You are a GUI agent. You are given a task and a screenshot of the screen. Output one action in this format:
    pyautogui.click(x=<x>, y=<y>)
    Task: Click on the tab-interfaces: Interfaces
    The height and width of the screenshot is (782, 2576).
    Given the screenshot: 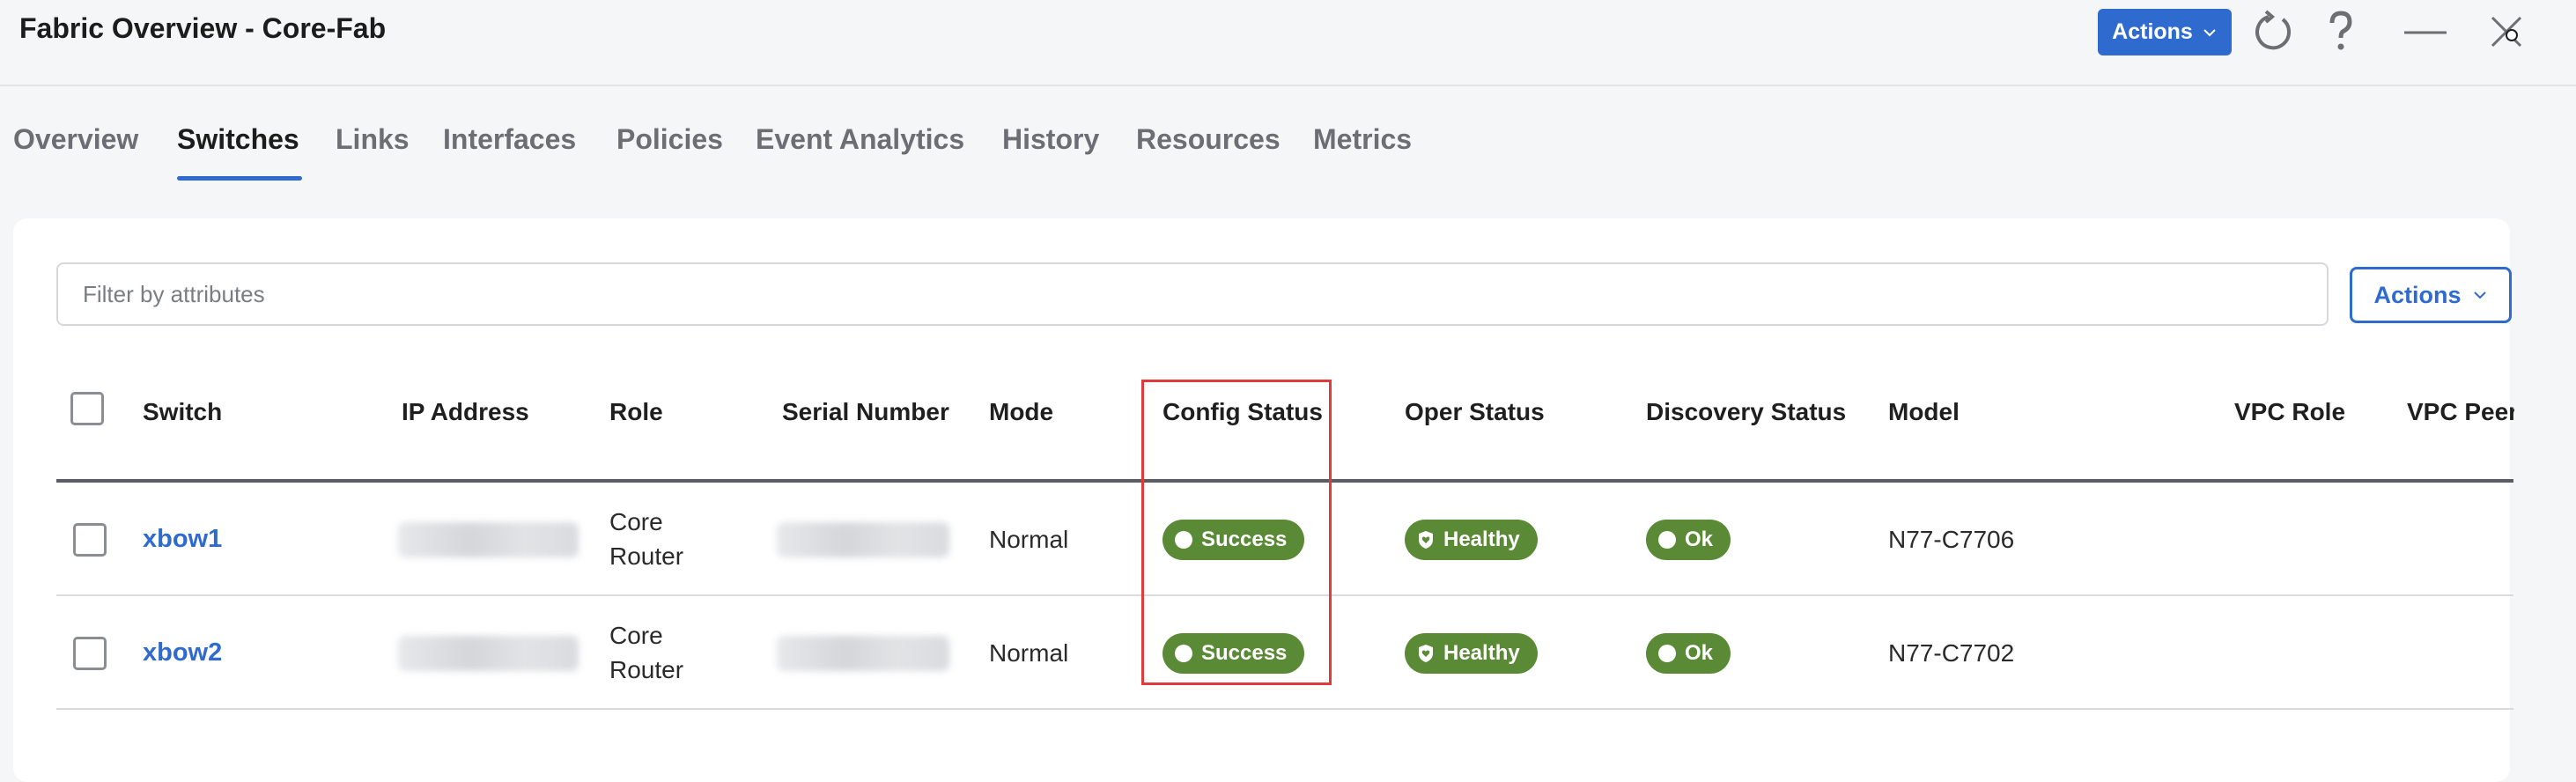 What is the action you would take?
    pyautogui.click(x=509, y=139)
    